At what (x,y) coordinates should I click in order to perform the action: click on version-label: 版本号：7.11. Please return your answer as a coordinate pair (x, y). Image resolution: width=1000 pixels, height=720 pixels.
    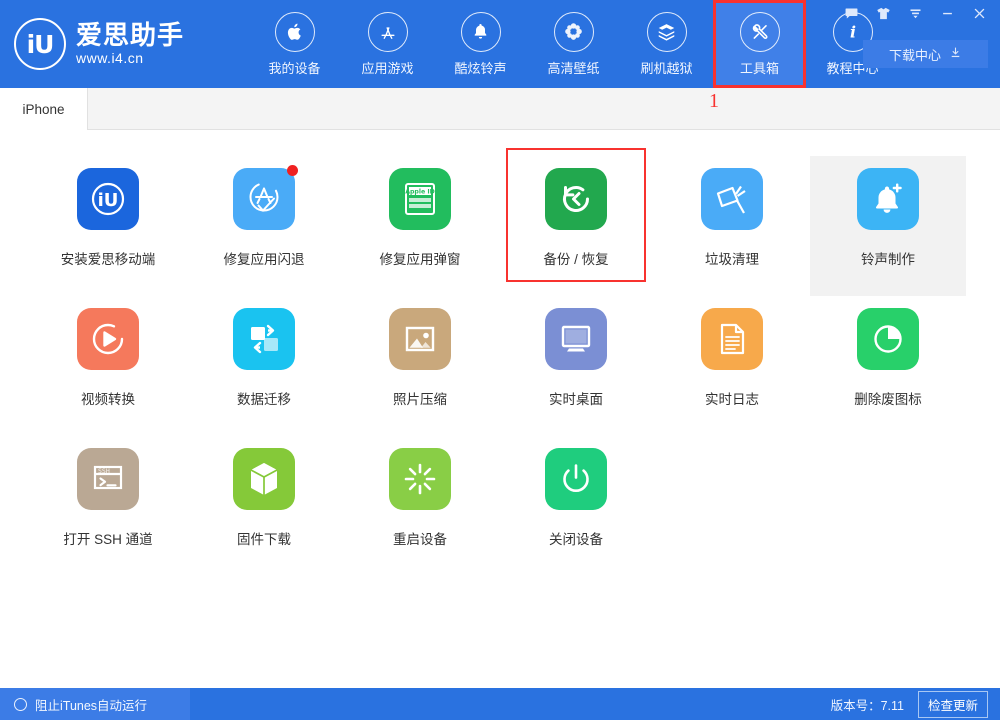
    Looking at the image, I should click on (867, 705).